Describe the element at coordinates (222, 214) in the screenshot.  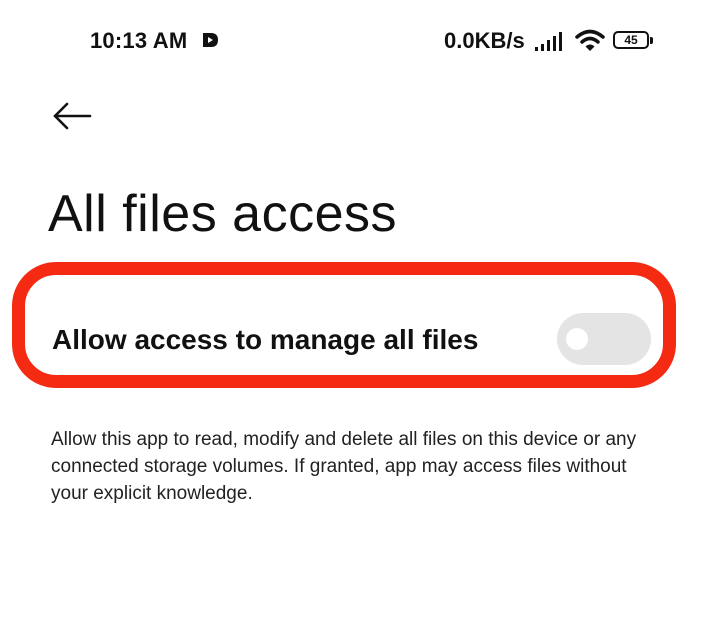
I see `page-title: All files access` at that location.